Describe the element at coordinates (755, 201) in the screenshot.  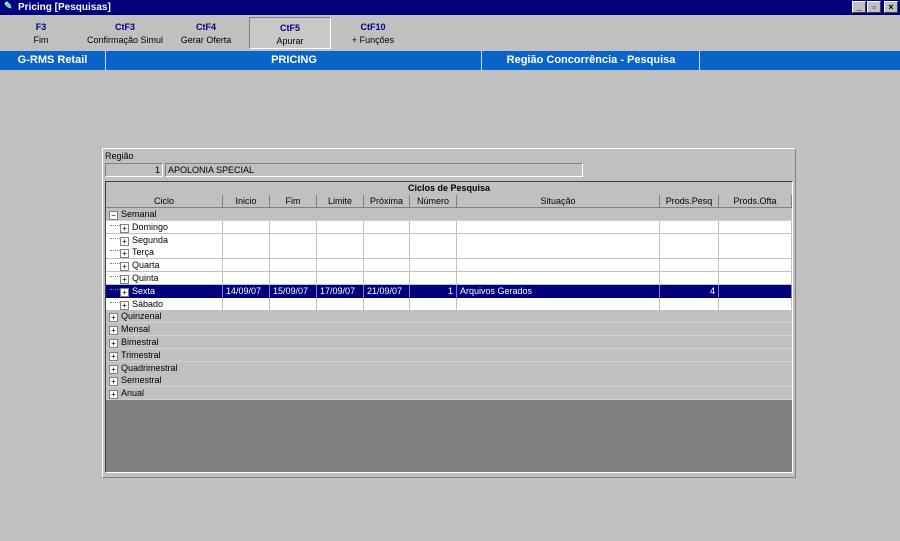
I see `column-header-prods-ofta: Prods.Ofta` at that location.